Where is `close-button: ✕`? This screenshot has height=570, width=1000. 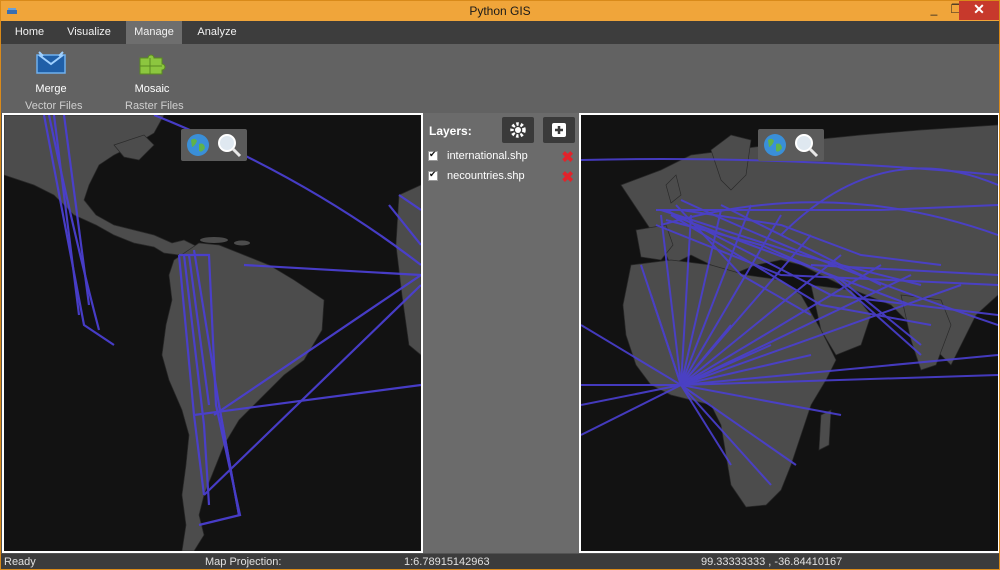 close-button: ✕ is located at coordinates (979, 10).